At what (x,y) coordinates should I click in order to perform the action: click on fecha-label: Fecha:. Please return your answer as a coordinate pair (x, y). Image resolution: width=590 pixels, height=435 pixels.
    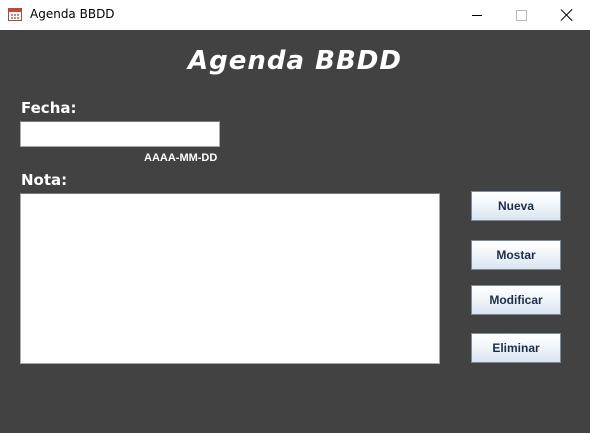
    Looking at the image, I should click on (49, 108).